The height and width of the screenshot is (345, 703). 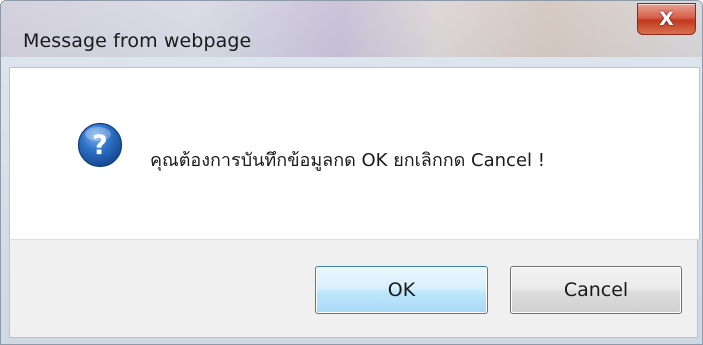 What do you see at coordinates (137, 41) in the screenshot?
I see `dialog-title: Message from webpage` at bounding box center [137, 41].